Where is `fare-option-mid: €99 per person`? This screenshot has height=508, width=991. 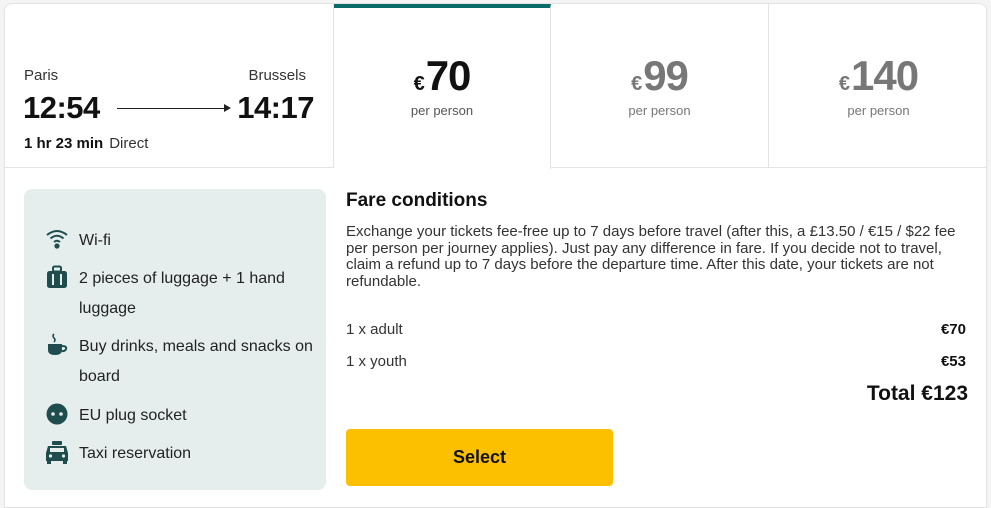
fare-option-mid: €99 per person is located at coordinates (660, 86).